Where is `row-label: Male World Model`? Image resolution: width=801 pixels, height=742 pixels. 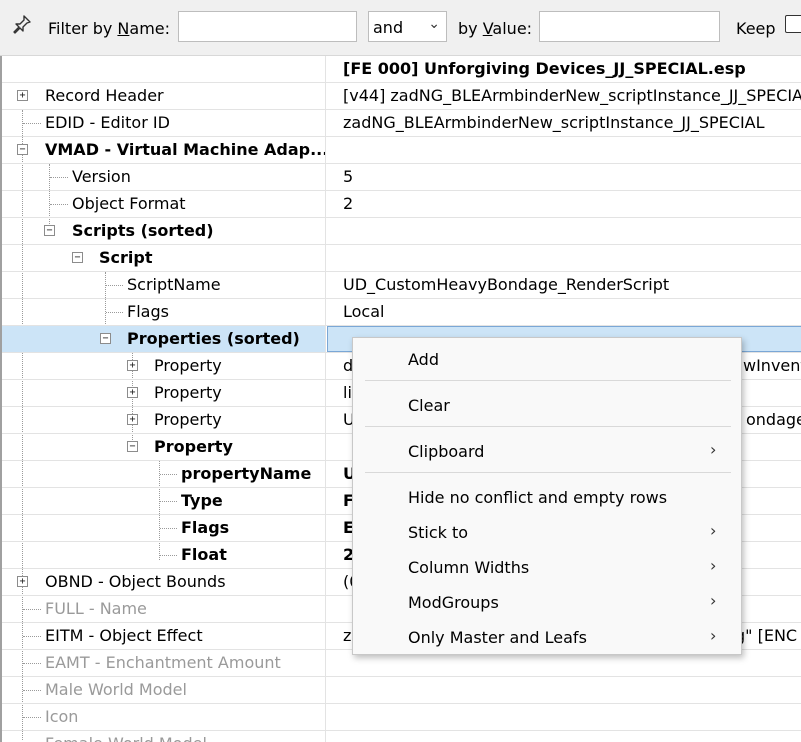
row-label: Male World Model is located at coordinates (116, 689).